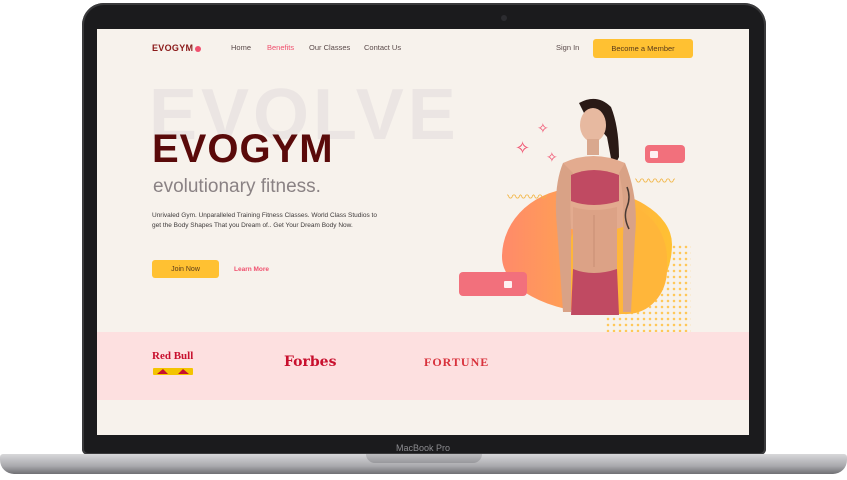 The height and width of the screenshot is (480, 847). I want to click on sponsor-redbull-logo: Red Bull, so click(173, 356).